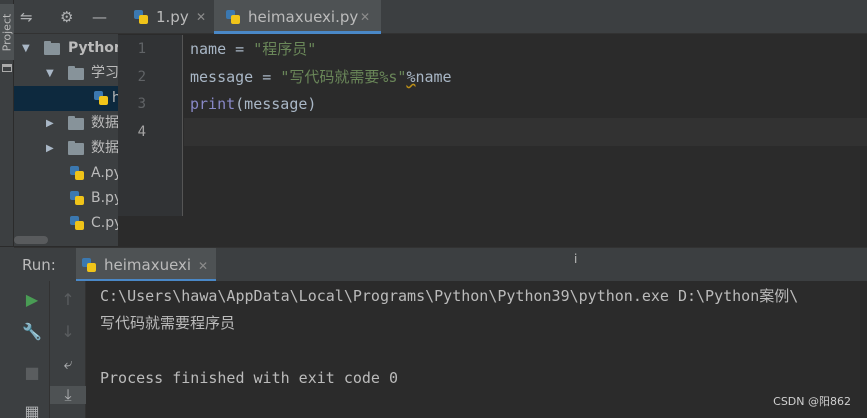 Image resolution: width=867 pixels, height=418 pixels. I want to click on tree-item-label: B.py, so click(104, 198).